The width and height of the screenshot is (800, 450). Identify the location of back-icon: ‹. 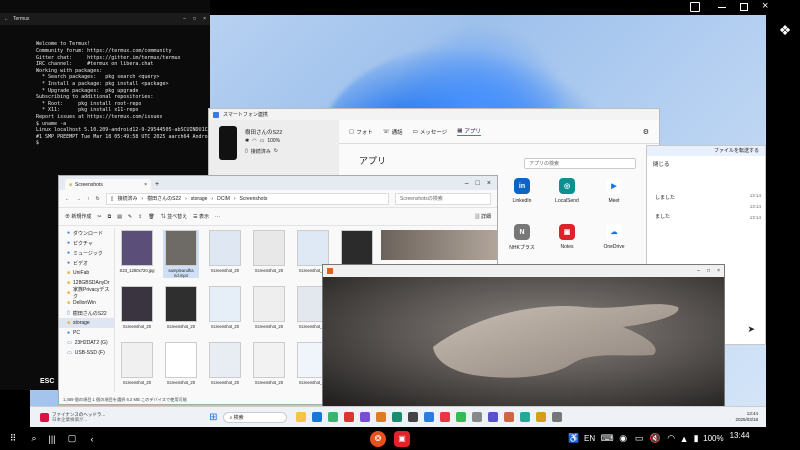
(92, 439).